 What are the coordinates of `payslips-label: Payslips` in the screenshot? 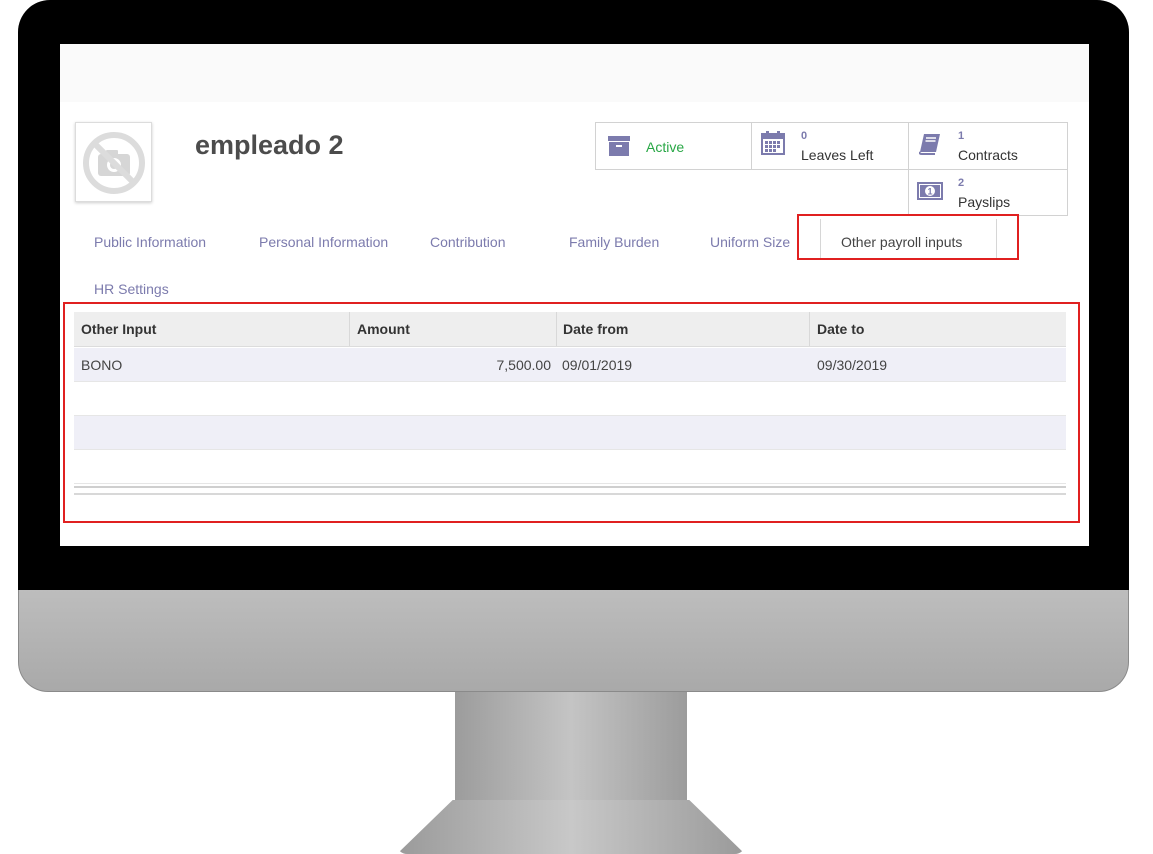 It's located at (984, 202).